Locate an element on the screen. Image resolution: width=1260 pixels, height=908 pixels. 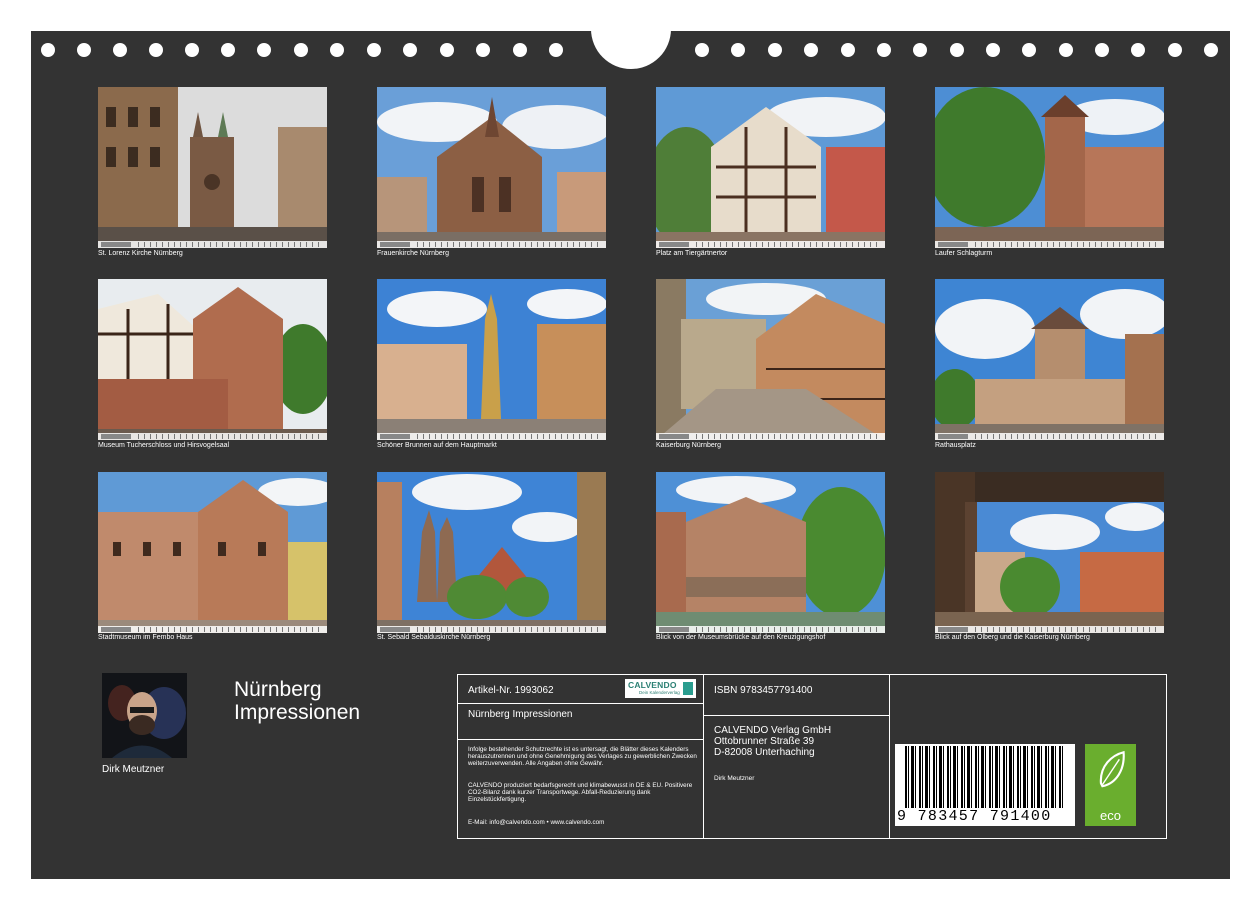
isbn: ISBN 9783457791400 is located at coordinates (763, 690).